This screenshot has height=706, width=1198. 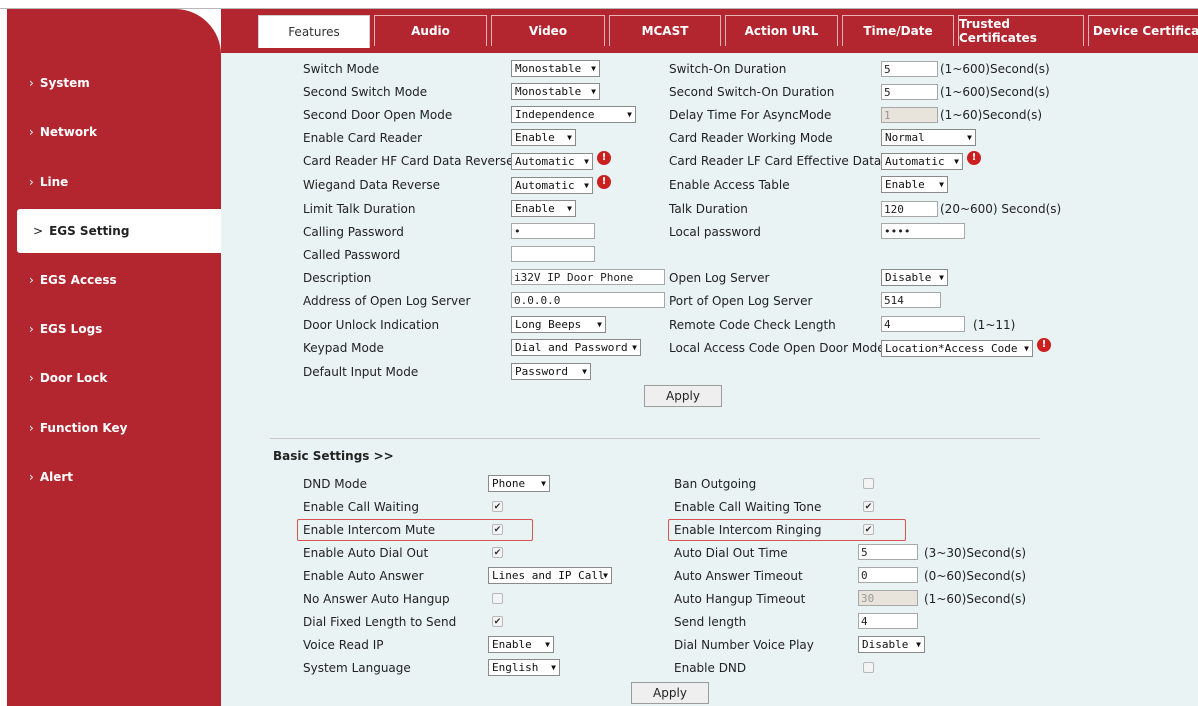 I want to click on no-answer-auto-hangup-label: No Answer Auto Hangup, so click(x=376, y=599).